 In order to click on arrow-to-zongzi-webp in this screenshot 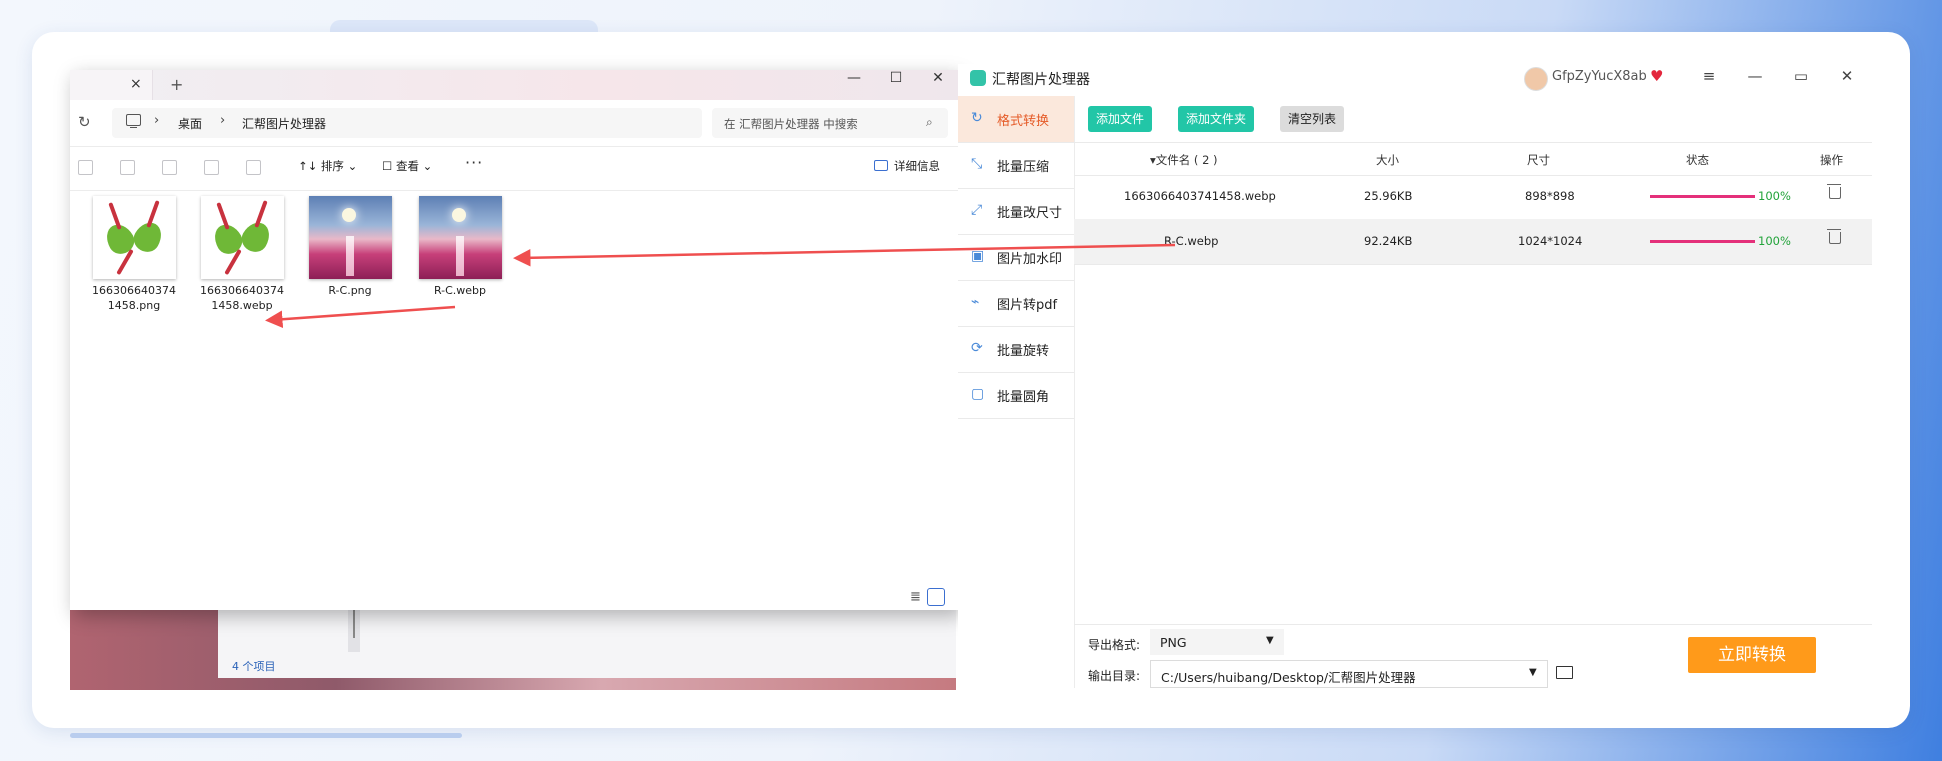, I will do `click(360, 316)`.